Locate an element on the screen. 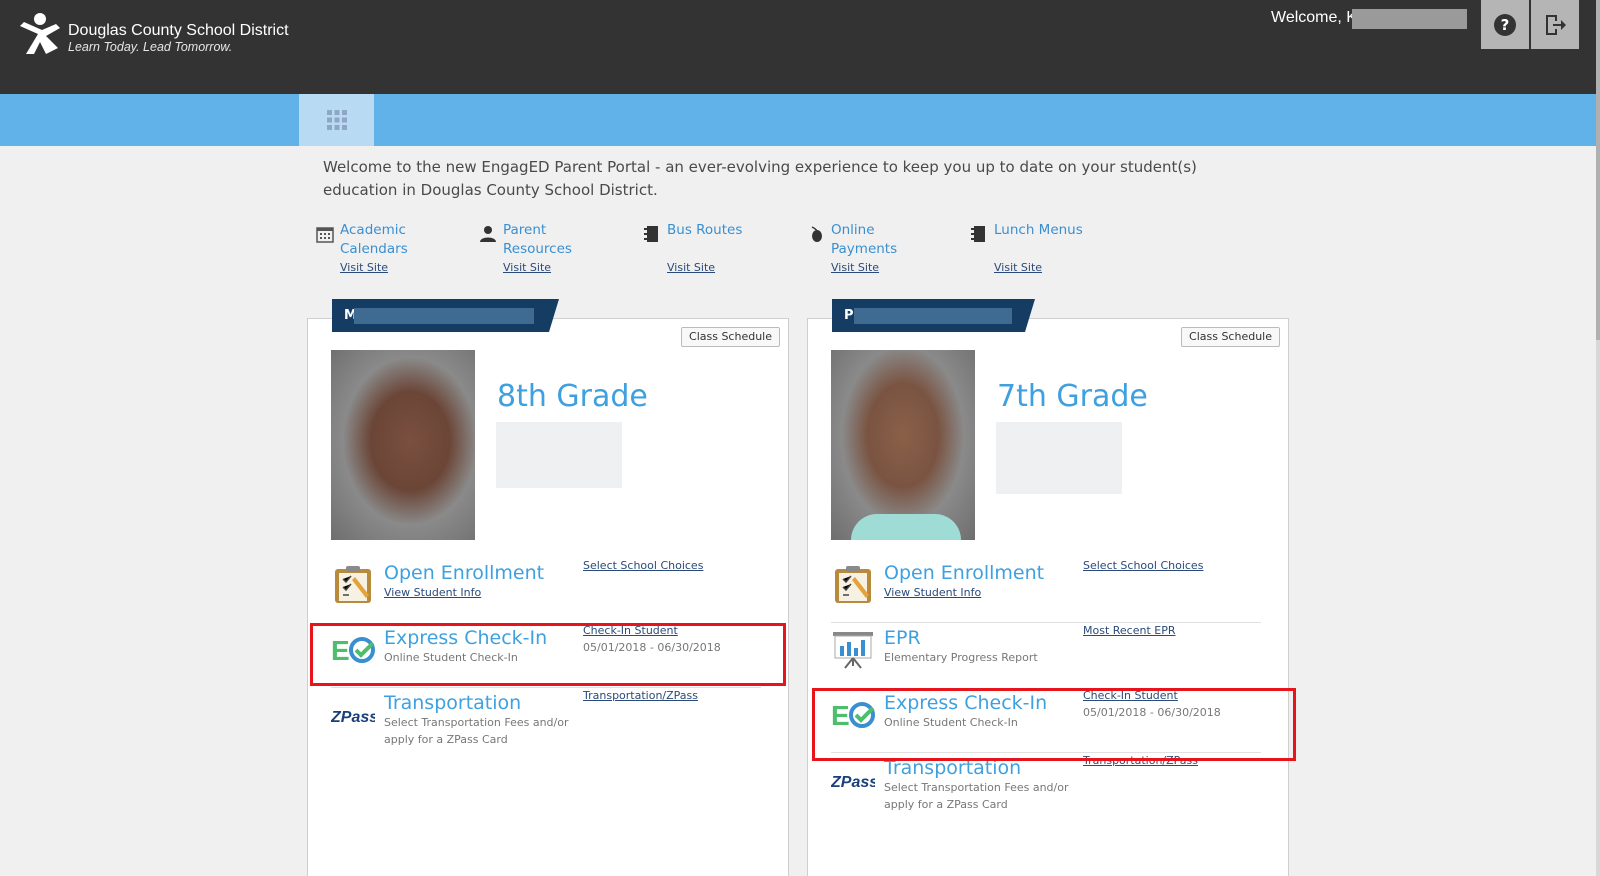 This screenshot has width=1600, height=876. question-icon: ? is located at coordinates (1505, 24).